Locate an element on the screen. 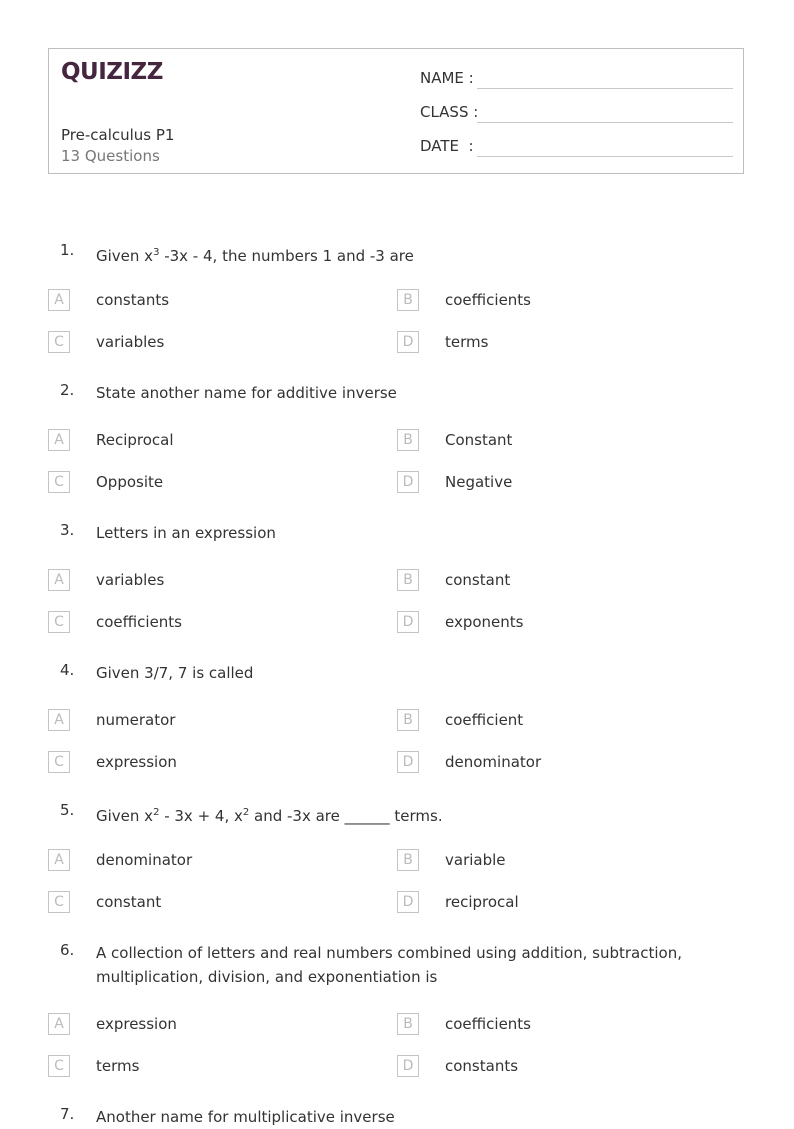  question-count: 13 Questions is located at coordinates (110, 156).